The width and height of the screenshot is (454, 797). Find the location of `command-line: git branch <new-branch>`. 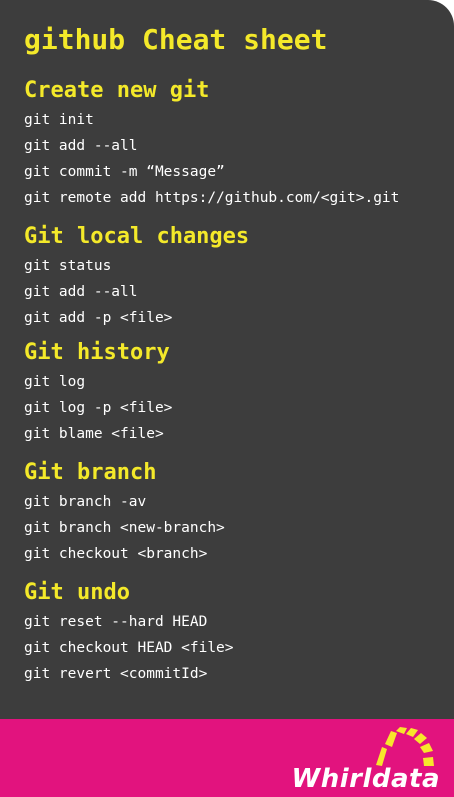

command-line: git branch <new-branch> is located at coordinates (124, 528).